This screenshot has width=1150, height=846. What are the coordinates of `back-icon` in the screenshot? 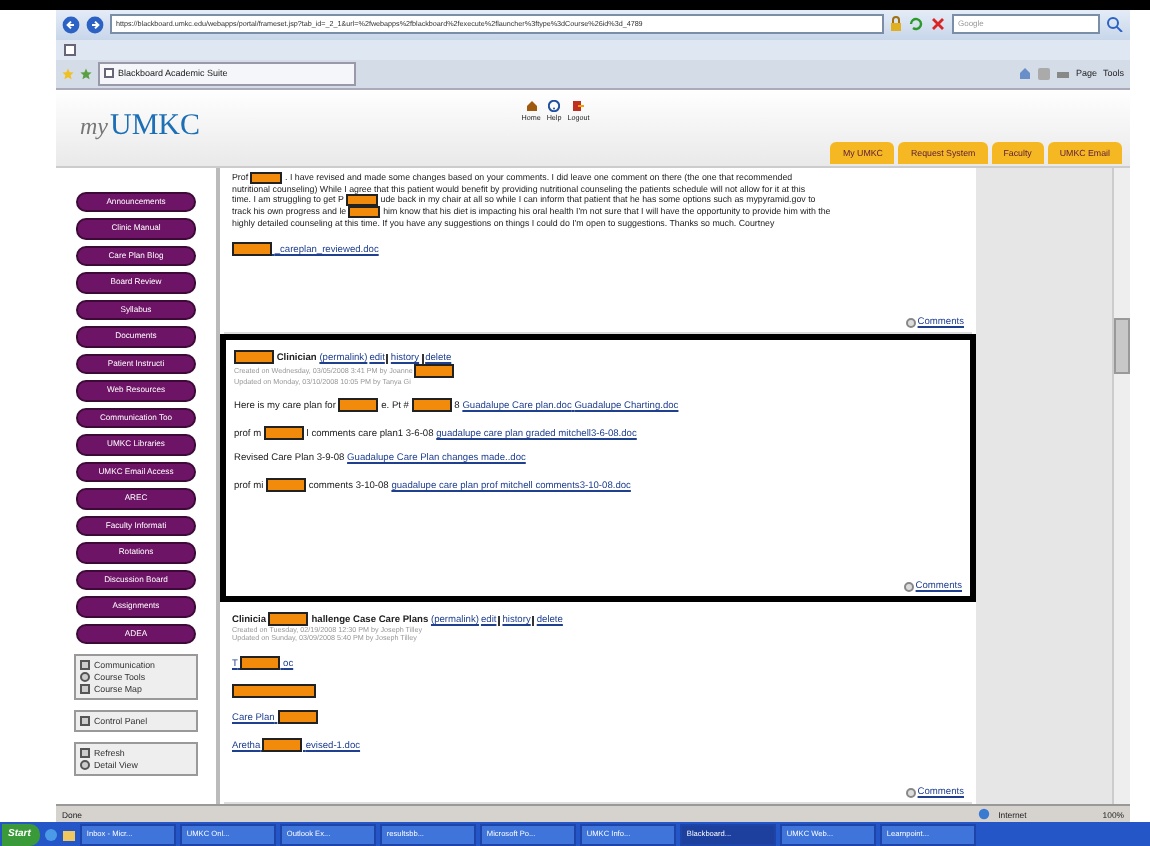 It's located at (71, 24).